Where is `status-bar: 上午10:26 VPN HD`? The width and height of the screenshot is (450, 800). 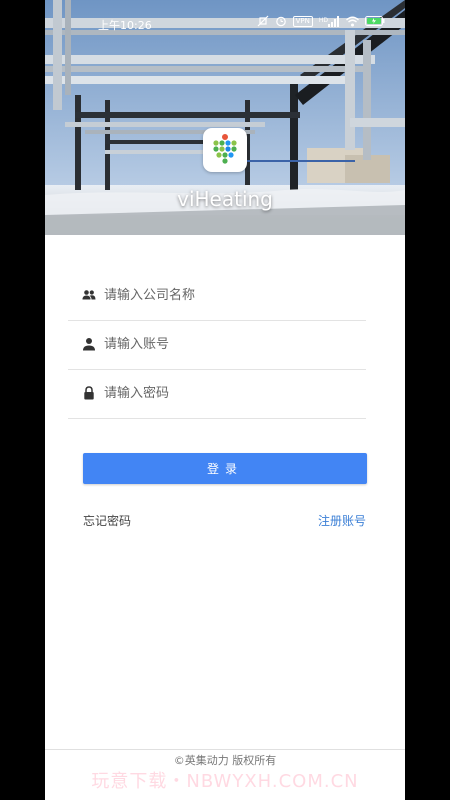
status-bar: 上午10:26 VPN HD is located at coordinates (225, 23).